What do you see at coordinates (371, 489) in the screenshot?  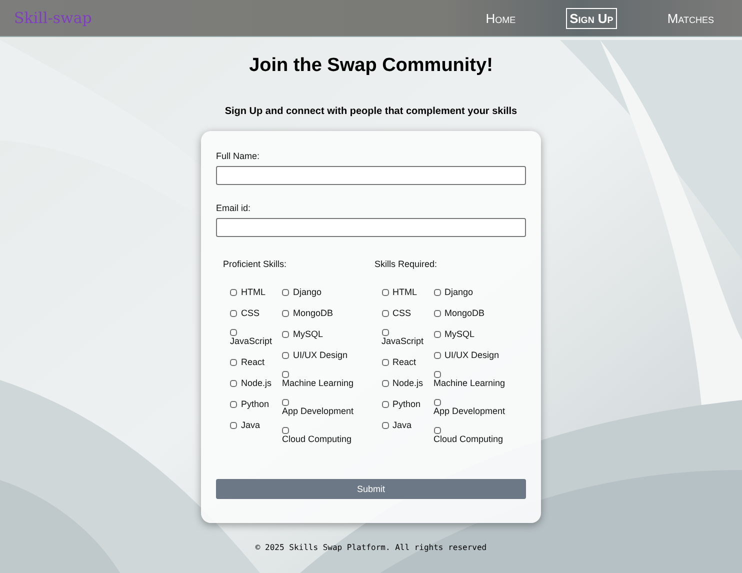 I see `submit-button: Submit` at bounding box center [371, 489].